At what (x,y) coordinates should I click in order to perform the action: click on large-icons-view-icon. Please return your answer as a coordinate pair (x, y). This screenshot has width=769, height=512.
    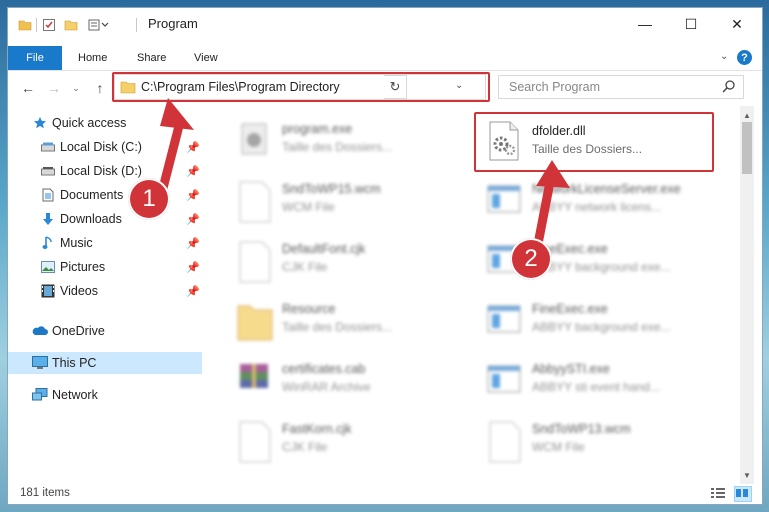
    Looking at the image, I should click on (743, 494).